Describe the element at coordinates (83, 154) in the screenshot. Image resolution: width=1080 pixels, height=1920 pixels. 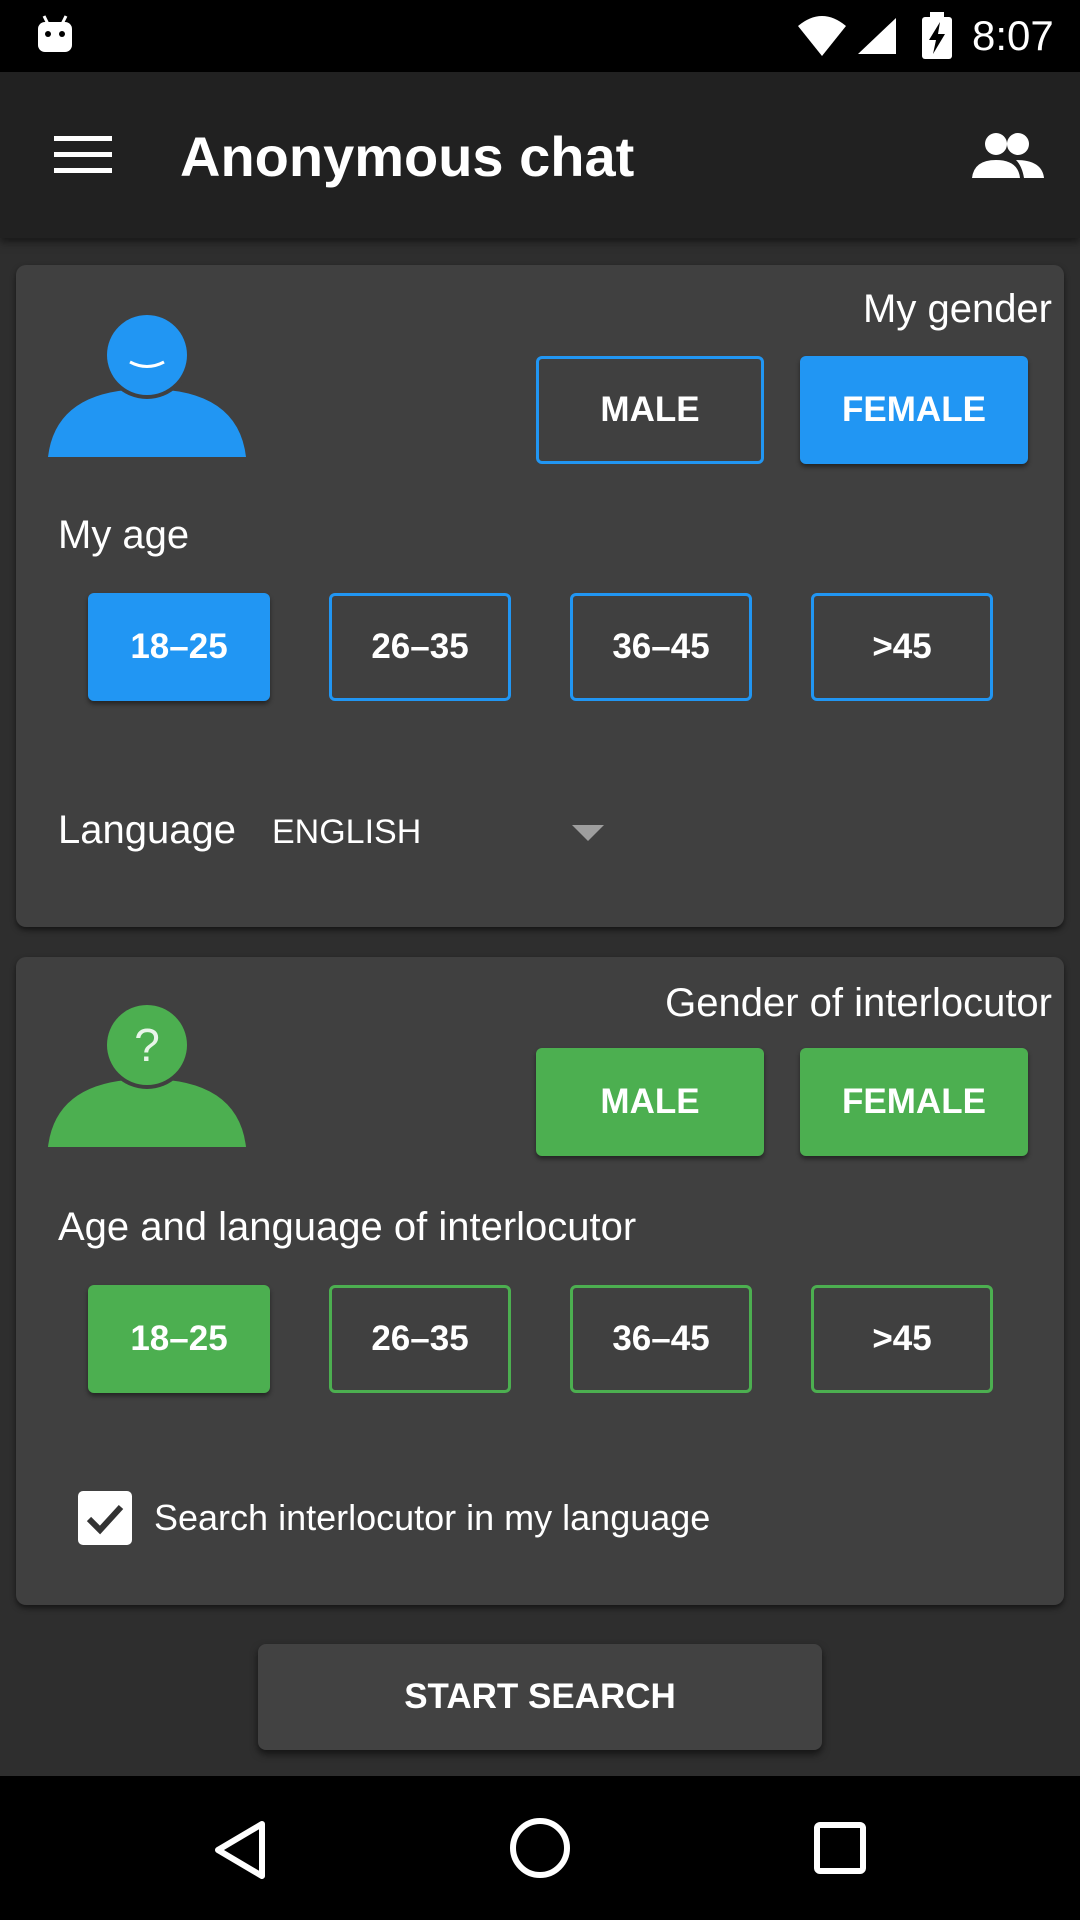
I see `menu-icon` at that location.